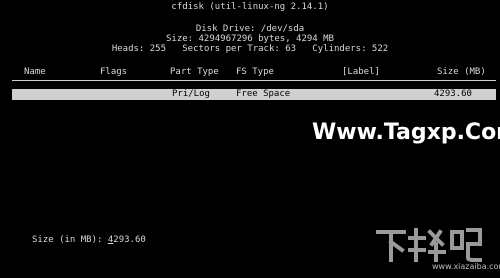 This screenshot has width=500, height=278. What do you see at coordinates (114, 72) in the screenshot?
I see `column-header-flags: Flags` at bounding box center [114, 72].